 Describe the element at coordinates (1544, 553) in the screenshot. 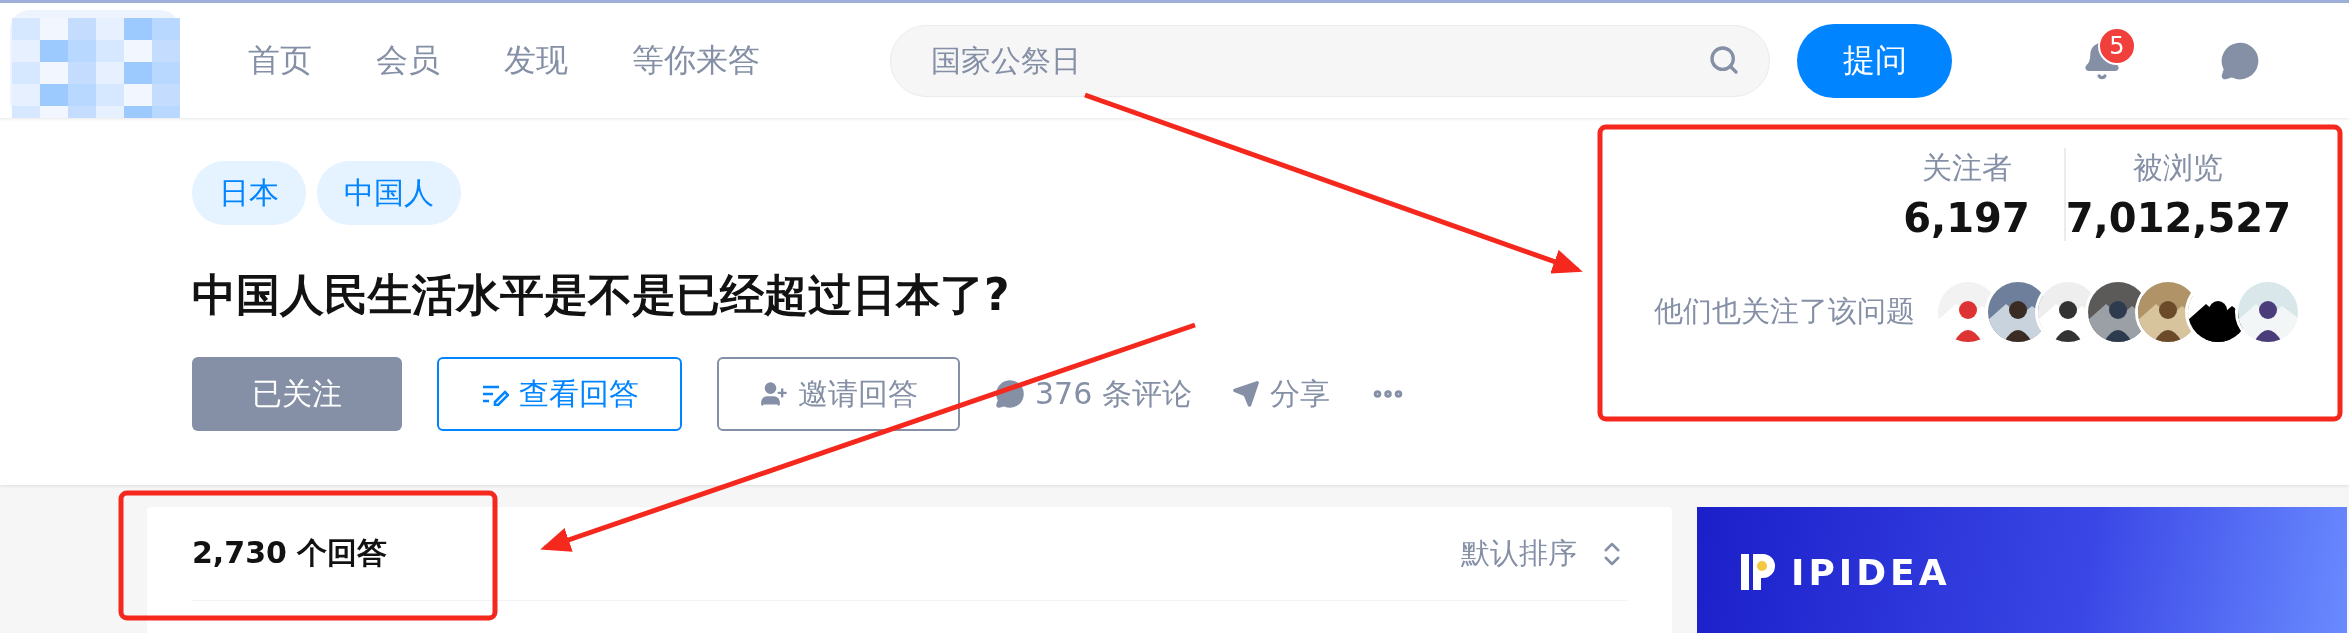

I see `sort-button: 默认排序` at that location.